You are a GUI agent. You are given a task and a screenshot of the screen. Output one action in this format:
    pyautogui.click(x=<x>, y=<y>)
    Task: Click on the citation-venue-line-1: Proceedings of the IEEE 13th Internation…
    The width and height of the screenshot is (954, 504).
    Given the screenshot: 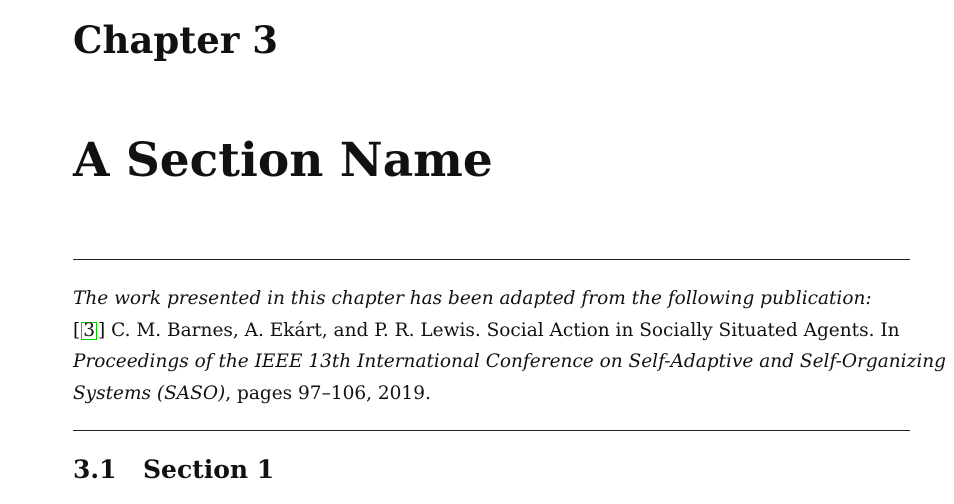 What is the action you would take?
    pyautogui.click(x=510, y=361)
    